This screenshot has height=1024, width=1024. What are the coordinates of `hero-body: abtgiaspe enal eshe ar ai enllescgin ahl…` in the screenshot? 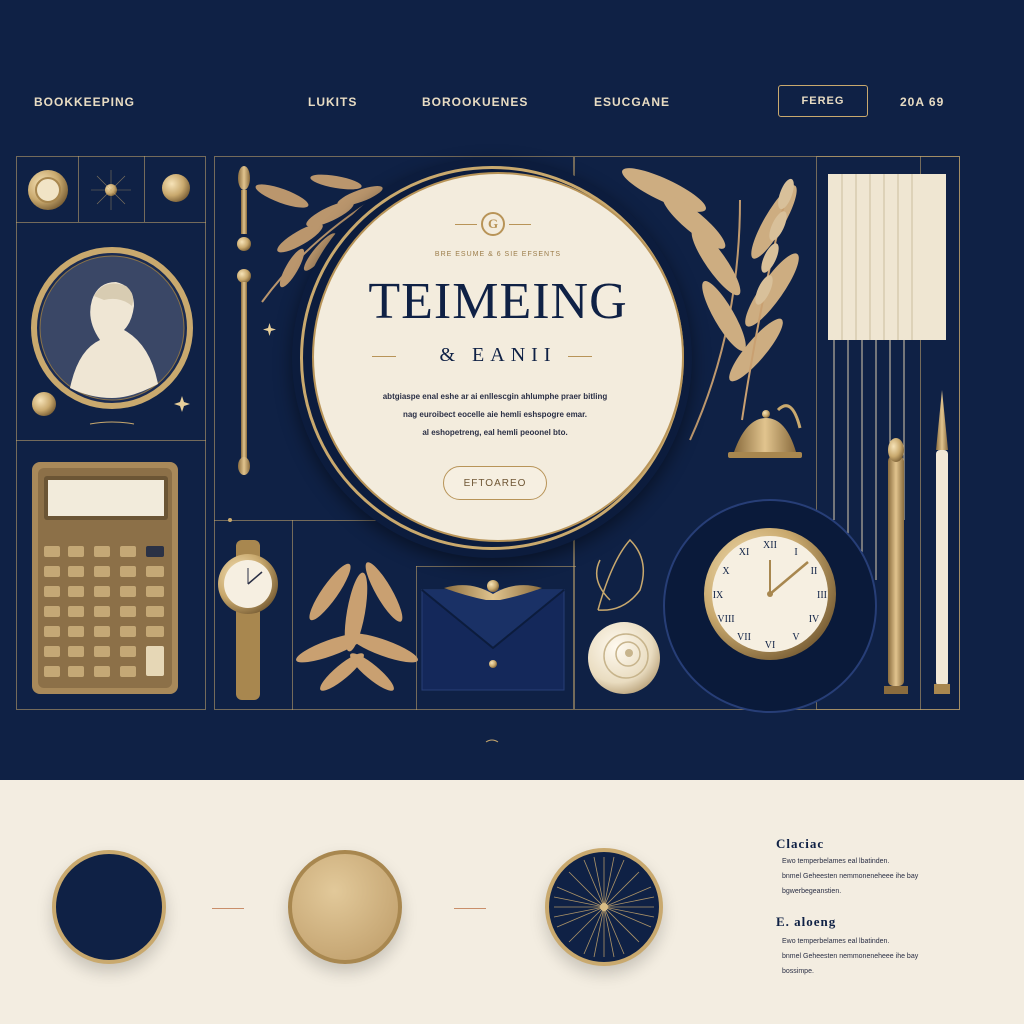 It's located at (495, 415).